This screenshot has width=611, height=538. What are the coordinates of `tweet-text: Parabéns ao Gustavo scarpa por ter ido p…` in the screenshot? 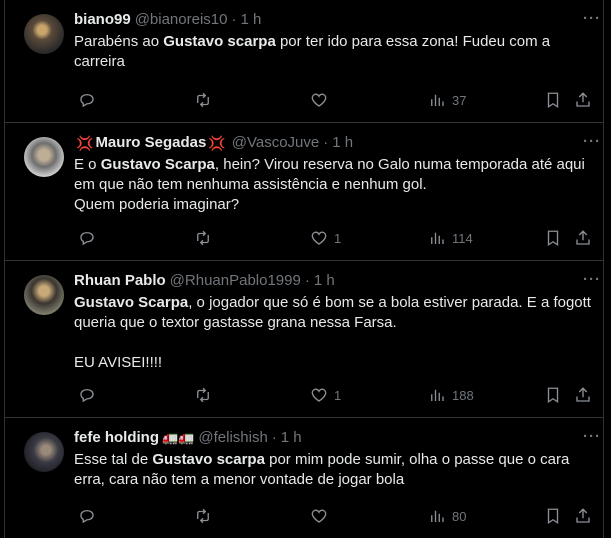 It's located at (333, 52).